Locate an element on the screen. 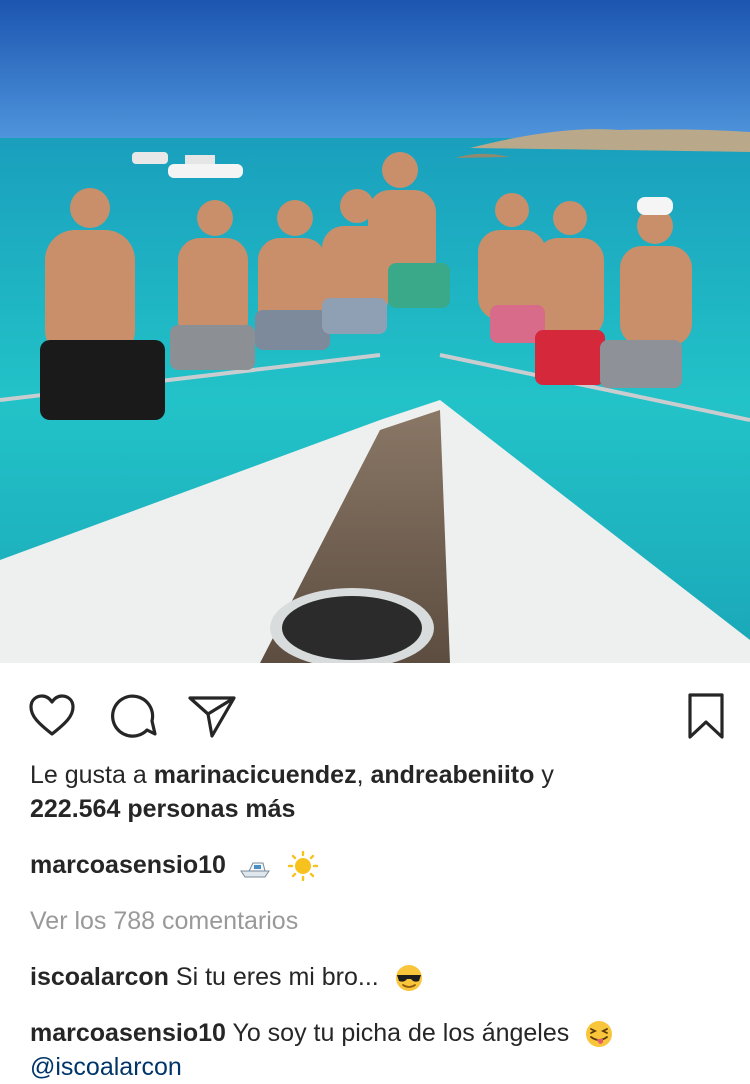 The width and height of the screenshot is (750, 1084). speedboat-emoji is located at coordinates (254, 870).